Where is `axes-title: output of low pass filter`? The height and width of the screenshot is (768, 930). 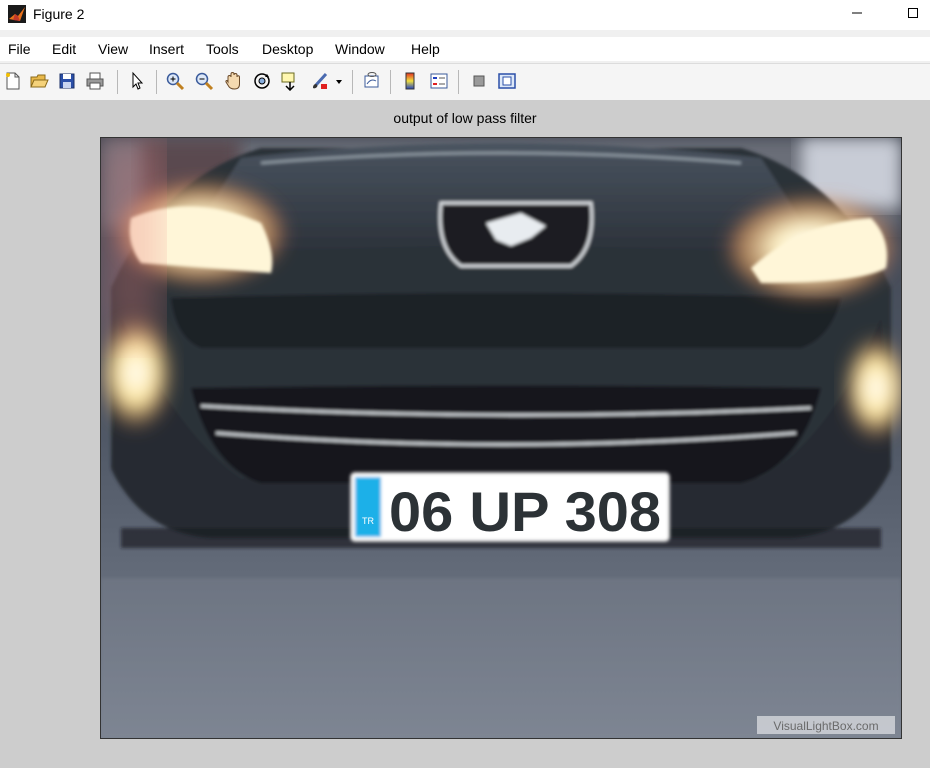
axes-title: output of low pass filter is located at coordinates (465, 118).